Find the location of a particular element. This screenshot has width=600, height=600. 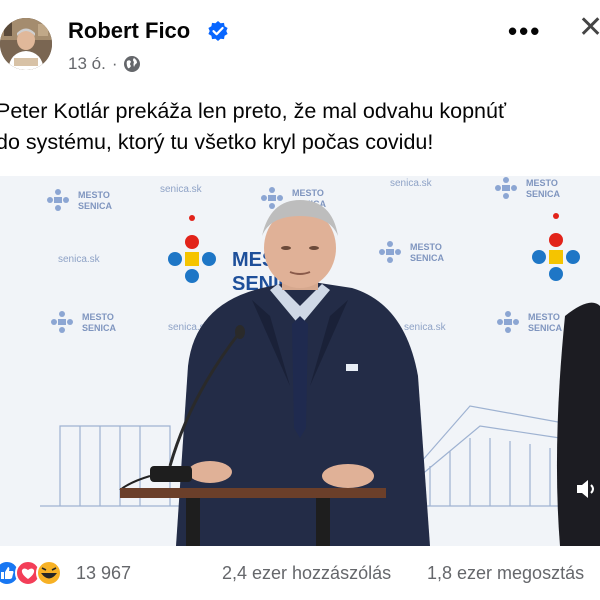

reactions-icon-group is located at coordinates (36, 573).